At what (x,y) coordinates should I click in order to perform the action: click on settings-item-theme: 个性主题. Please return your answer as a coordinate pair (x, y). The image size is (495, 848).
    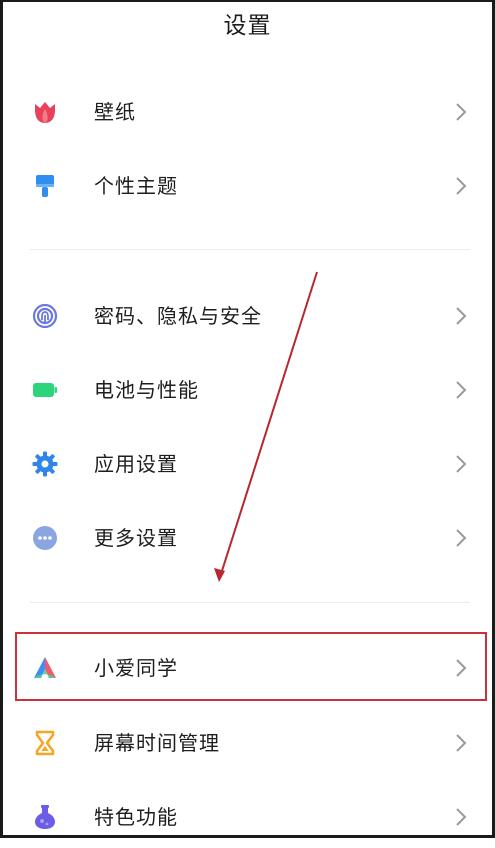
    Looking at the image, I should click on (247, 186).